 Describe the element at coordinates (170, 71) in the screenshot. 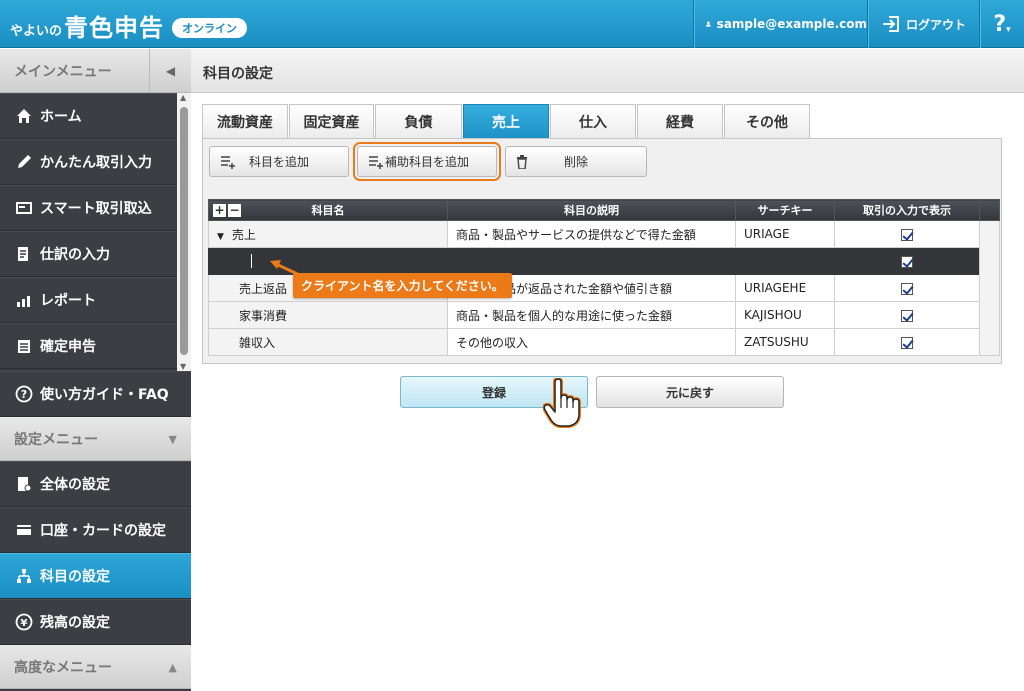

I see `collapse-sidebar-icon: ◀` at that location.